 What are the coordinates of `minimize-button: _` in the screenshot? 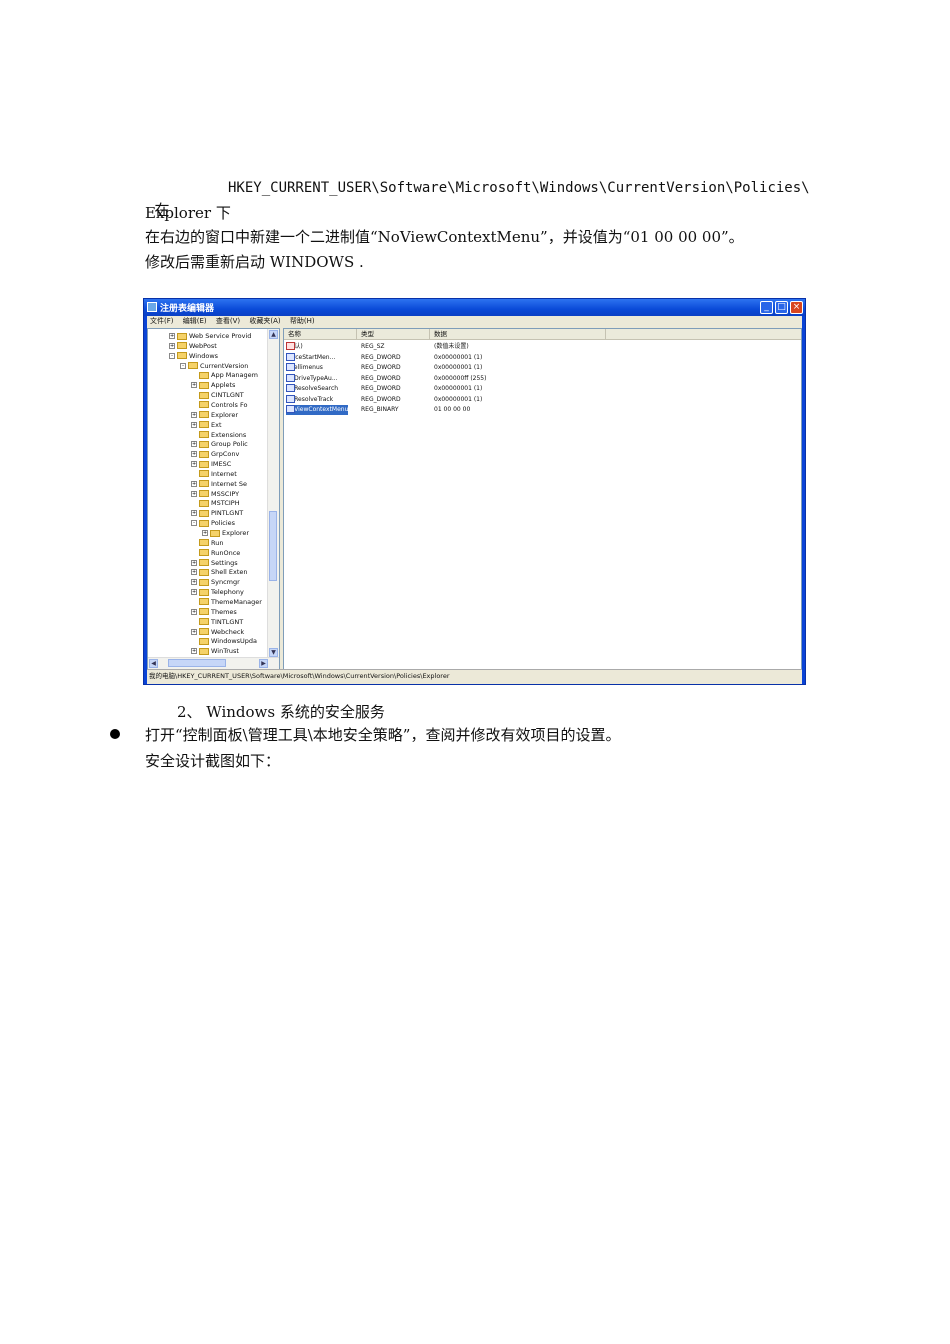 It's located at (766, 307).